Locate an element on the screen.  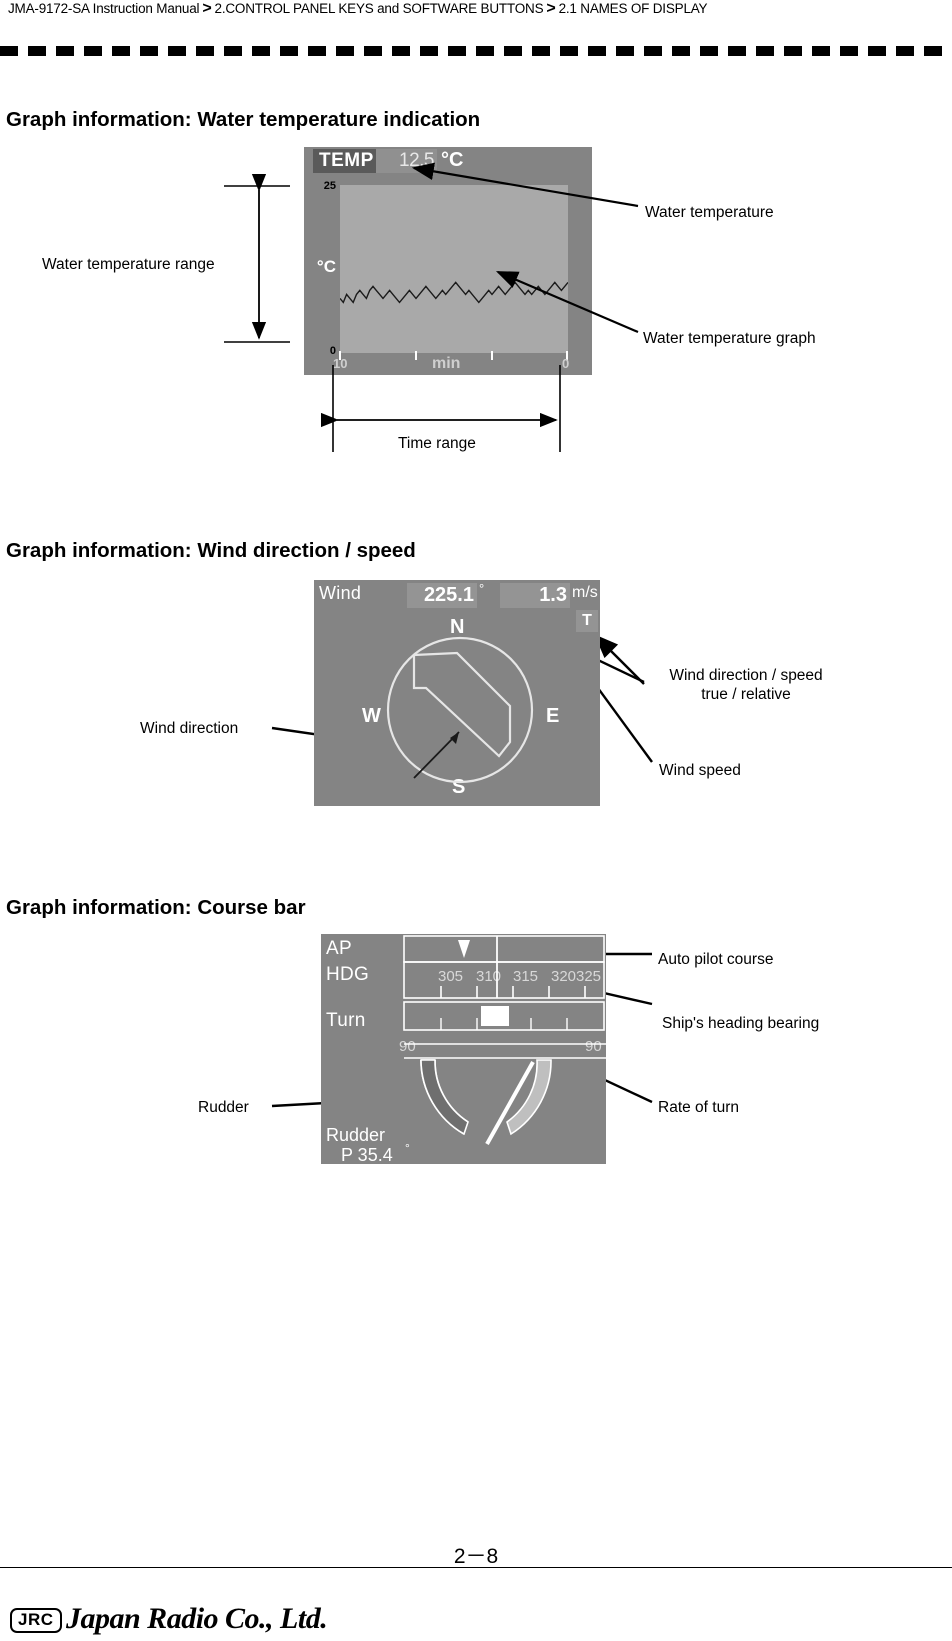
callout-auto-pilot-course: Auto pilot course is located at coordinates (716, 959).